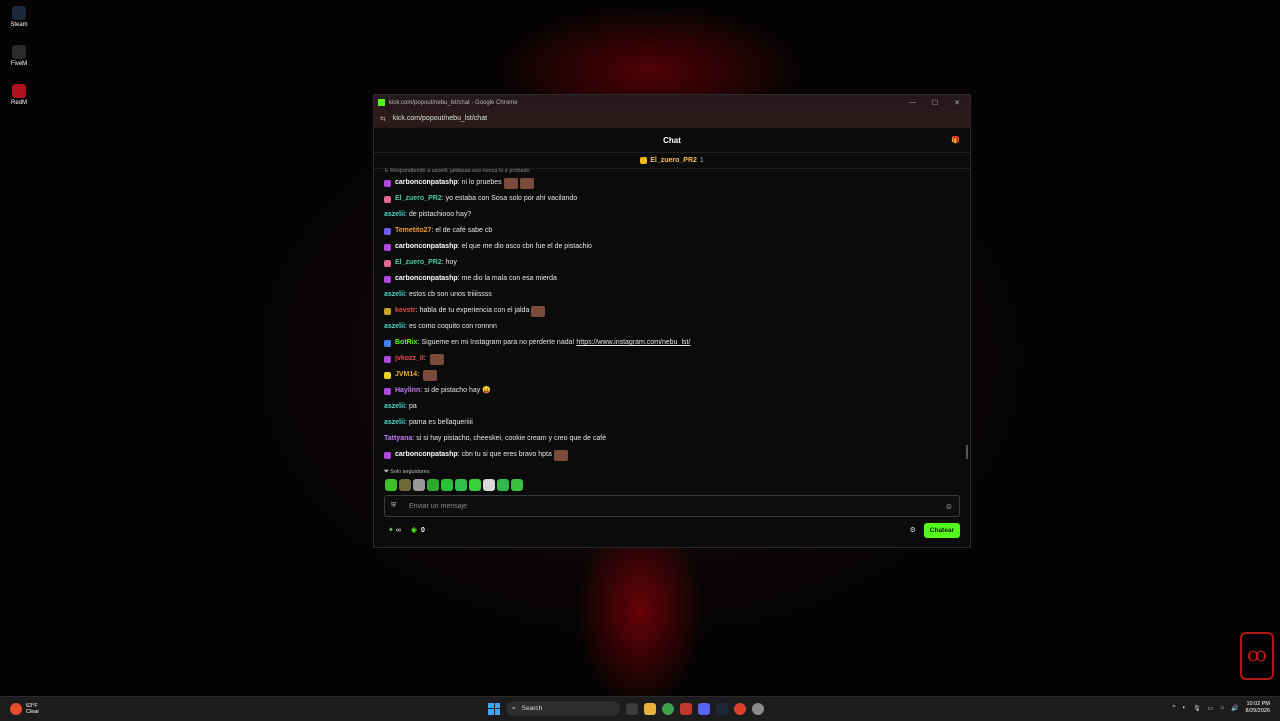 This screenshot has width=1280, height=721. I want to click on desktop-icon-steam: Steam, so click(19, 17).